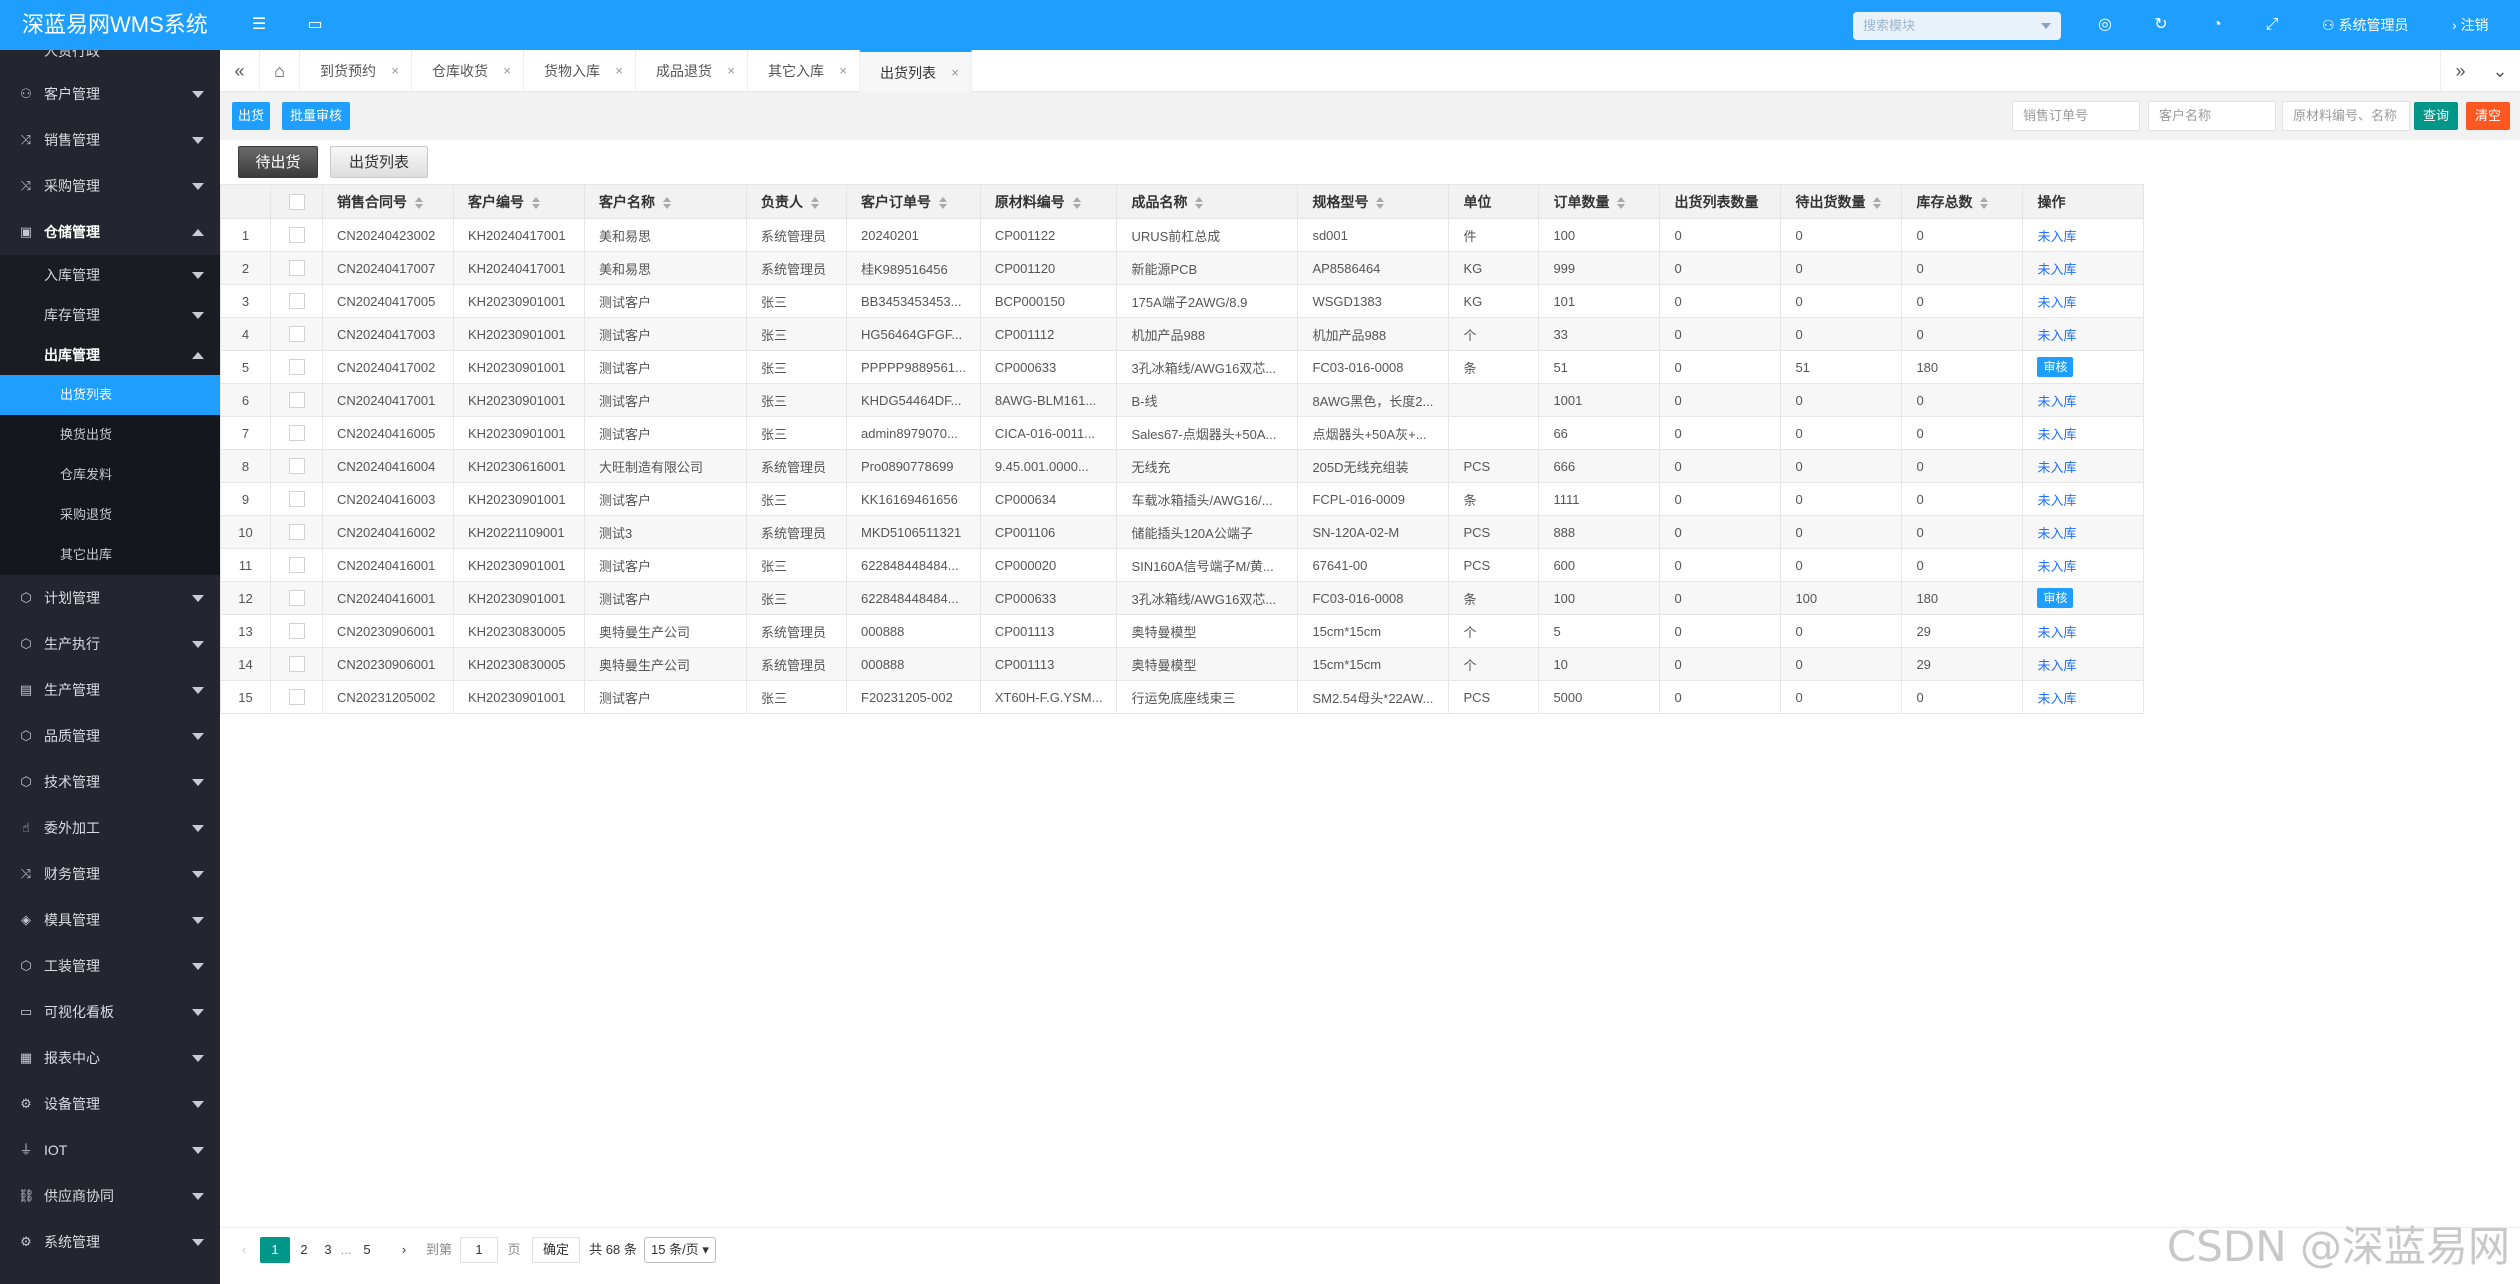 This screenshot has height=1284, width=2520. What do you see at coordinates (316, 116) in the screenshot?
I see `batch-audit-button: 批量审核` at bounding box center [316, 116].